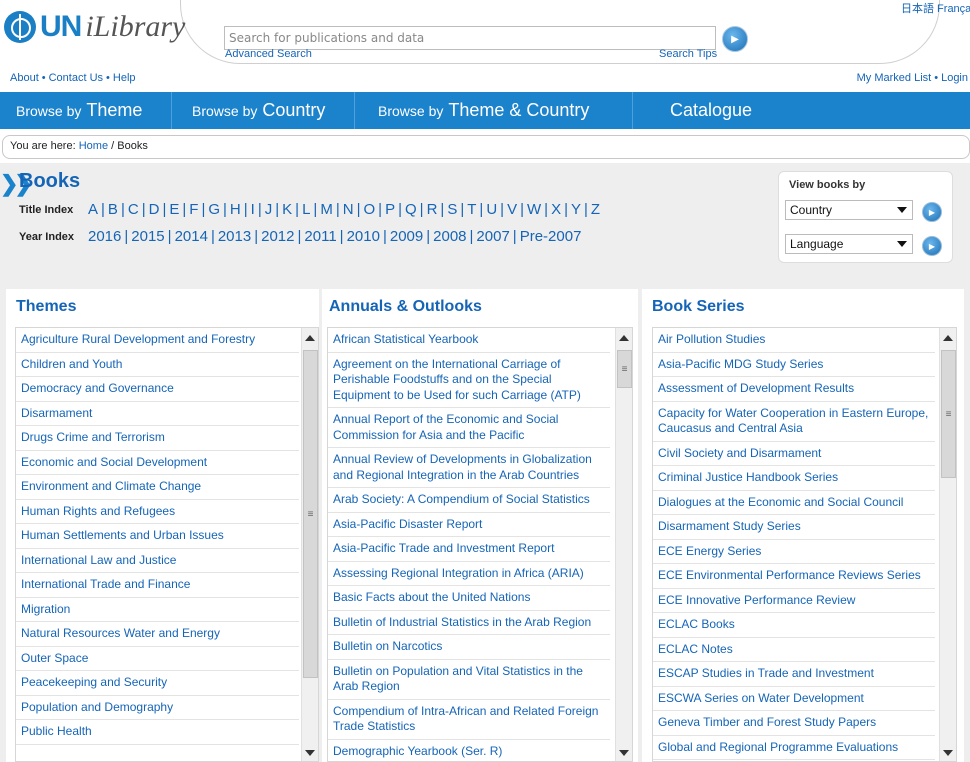 The image size is (970, 762). What do you see at coordinates (576, 209) in the screenshot?
I see `title-index-letter-link: Y` at bounding box center [576, 209].